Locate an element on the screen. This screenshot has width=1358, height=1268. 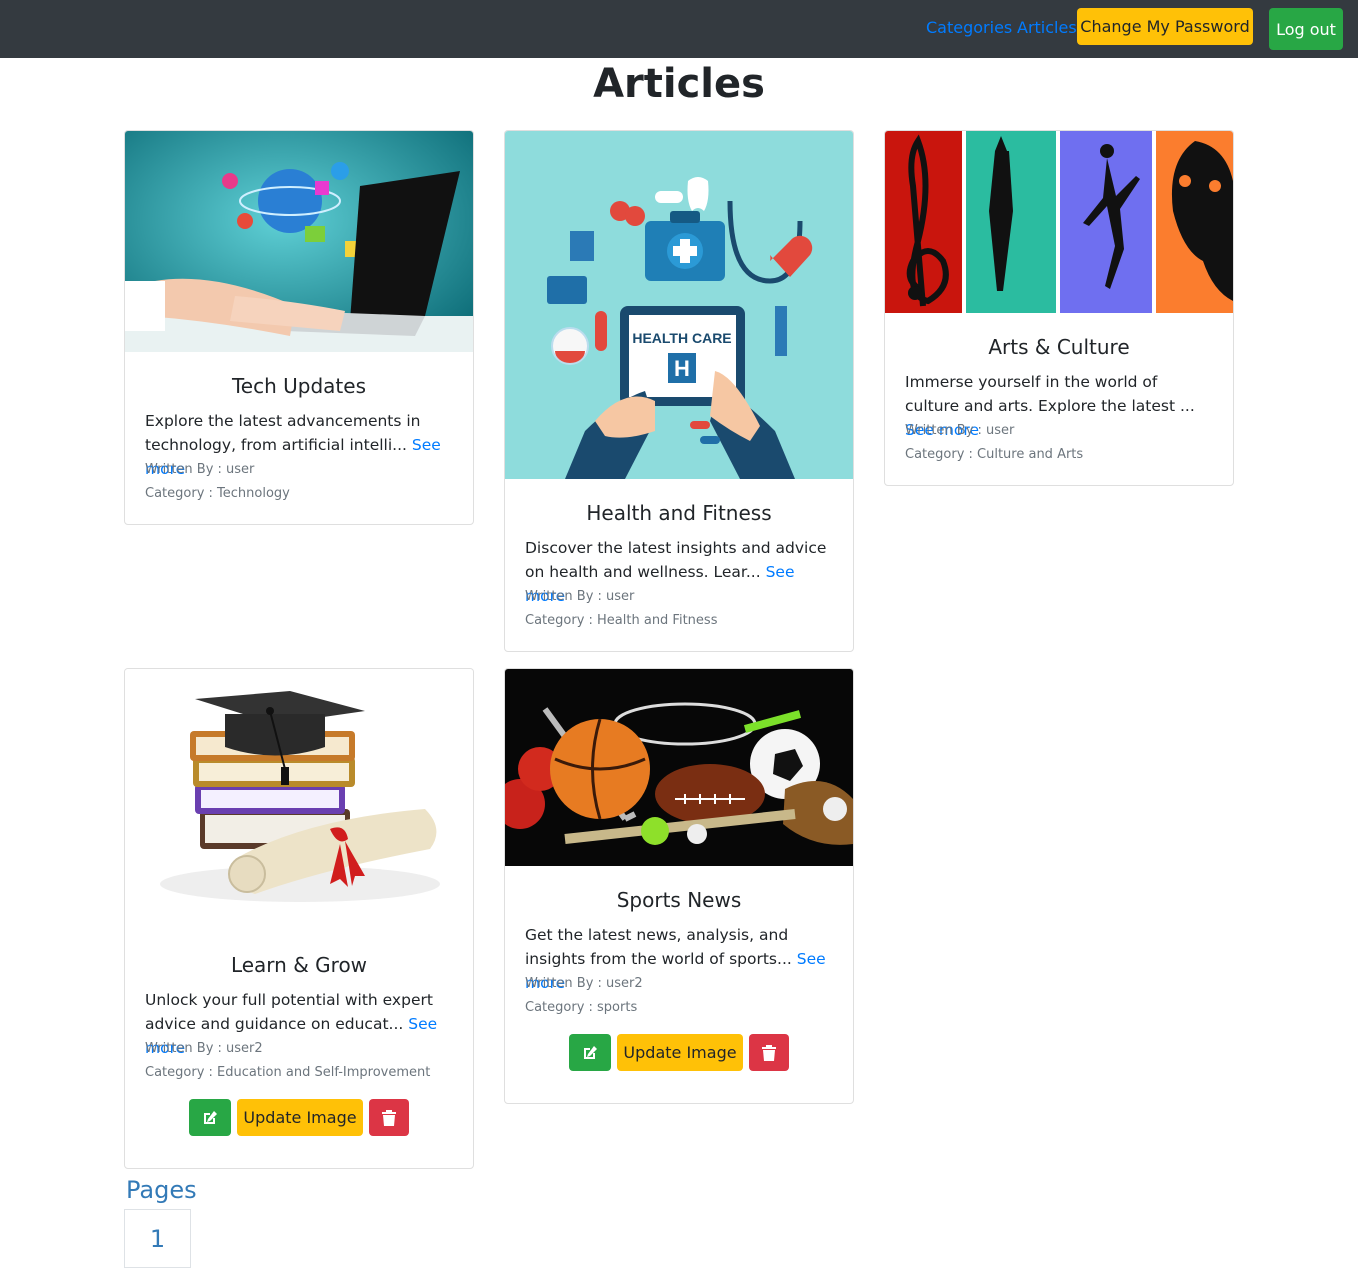
article-title: Arts & Culture is located at coordinates (1059, 347).